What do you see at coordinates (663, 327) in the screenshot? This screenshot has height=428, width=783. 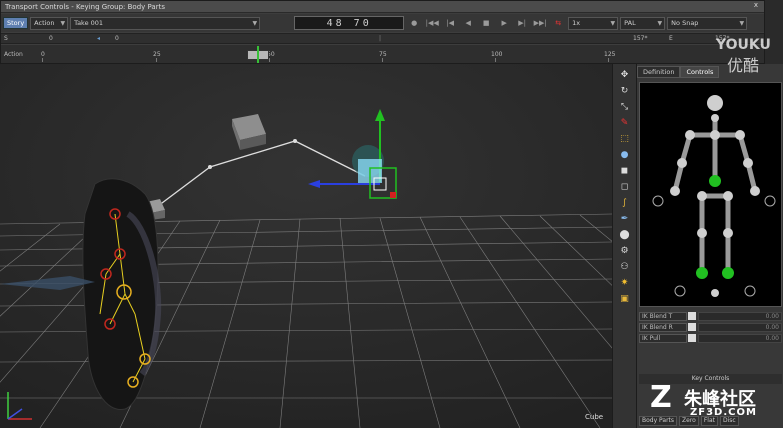 I see `ik-blend-r-label: IK Blend R` at bounding box center [663, 327].